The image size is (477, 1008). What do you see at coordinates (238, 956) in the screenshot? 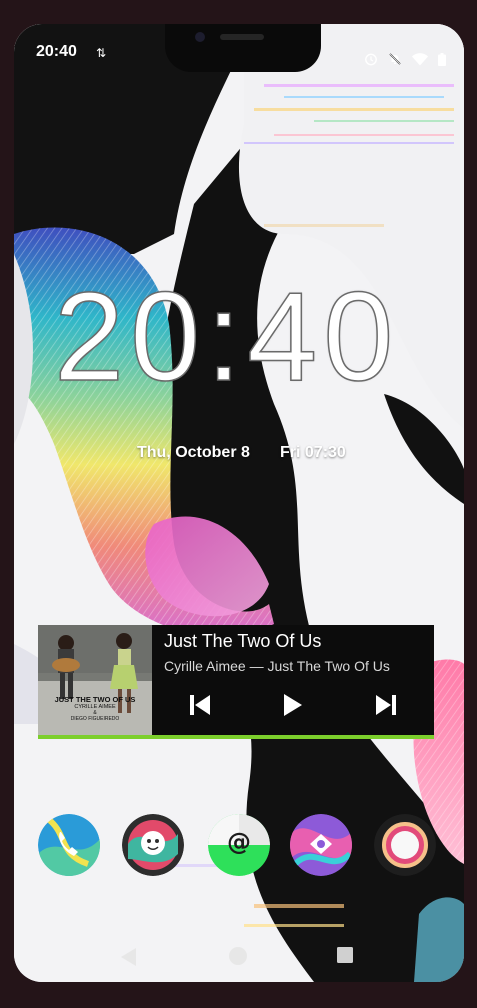
I see `home-icon` at bounding box center [238, 956].